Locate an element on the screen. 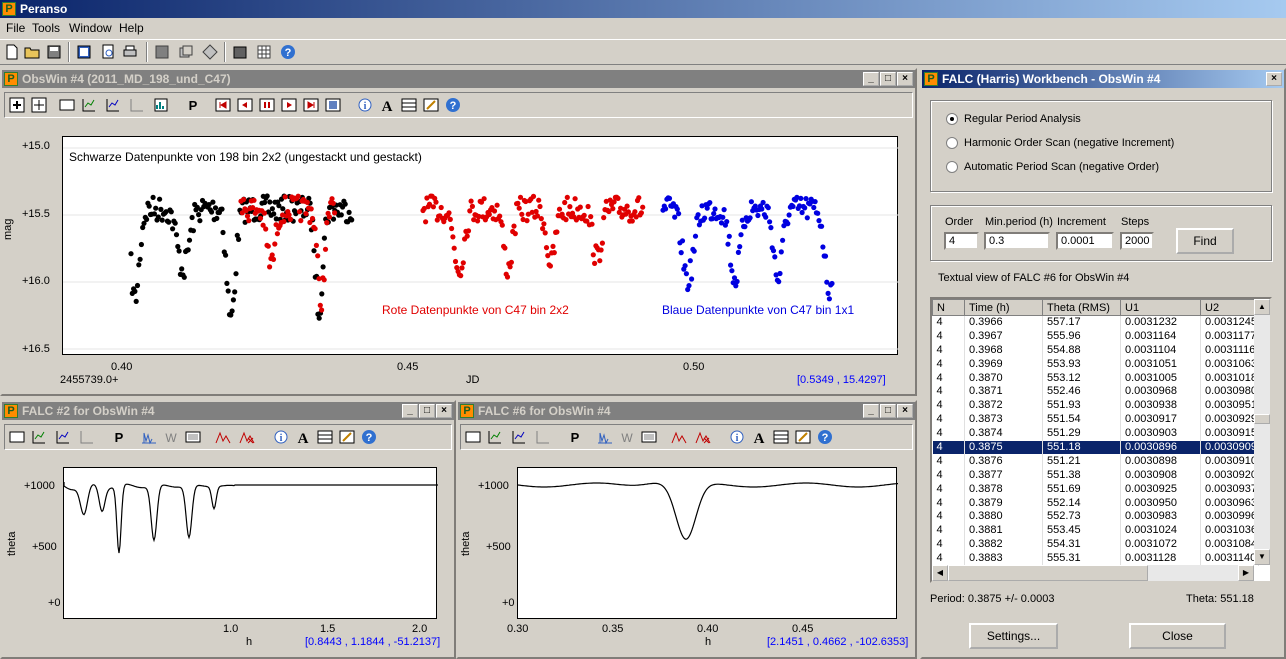 This screenshot has height=659, width=1286. table-row: 4 0.3969 553.93 0.0031051 0.0031063 is located at coordinates (1095, 364).